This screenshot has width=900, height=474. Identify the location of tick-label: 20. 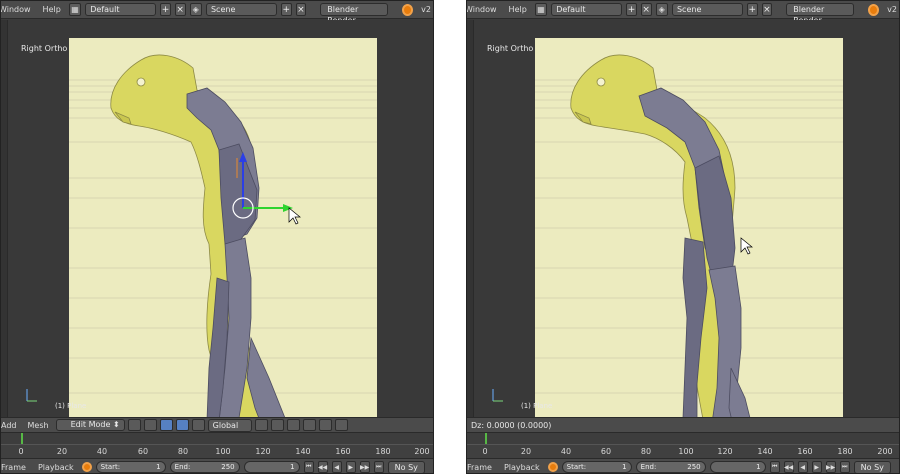
(526, 451).